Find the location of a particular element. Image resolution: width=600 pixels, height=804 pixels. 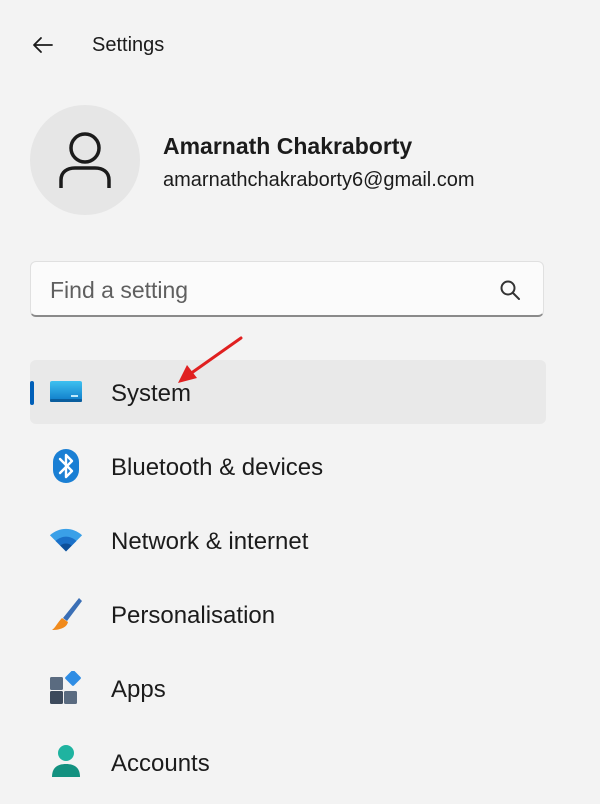

bluetooth-icon is located at coordinates (66, 466).